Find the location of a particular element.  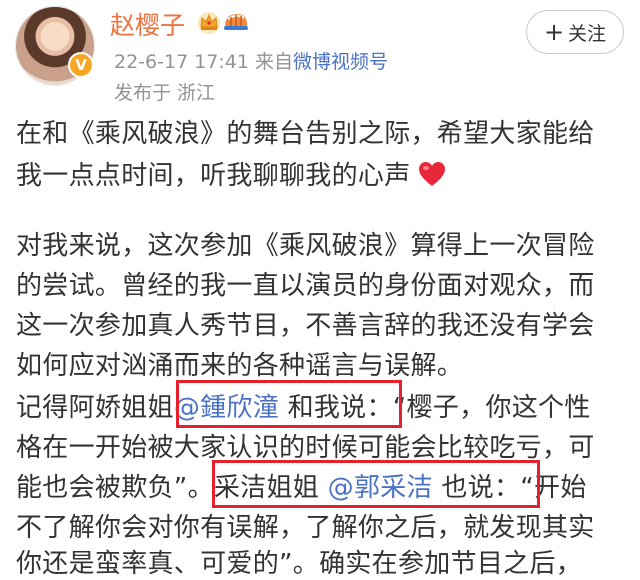

post-text-line: 这一次参加真人秀节目，不善言辞的我还没有学会 is located at coordinates (305, 326).